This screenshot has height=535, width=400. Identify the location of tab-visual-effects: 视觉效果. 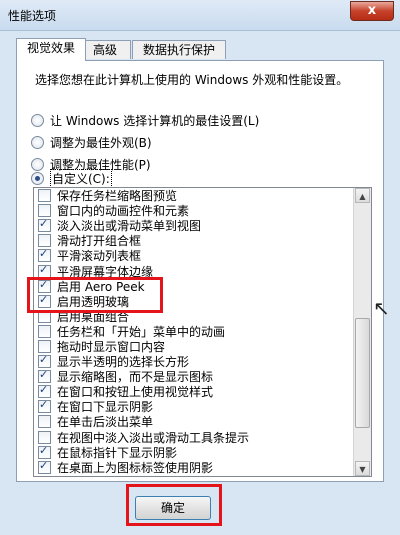
(51, 49).